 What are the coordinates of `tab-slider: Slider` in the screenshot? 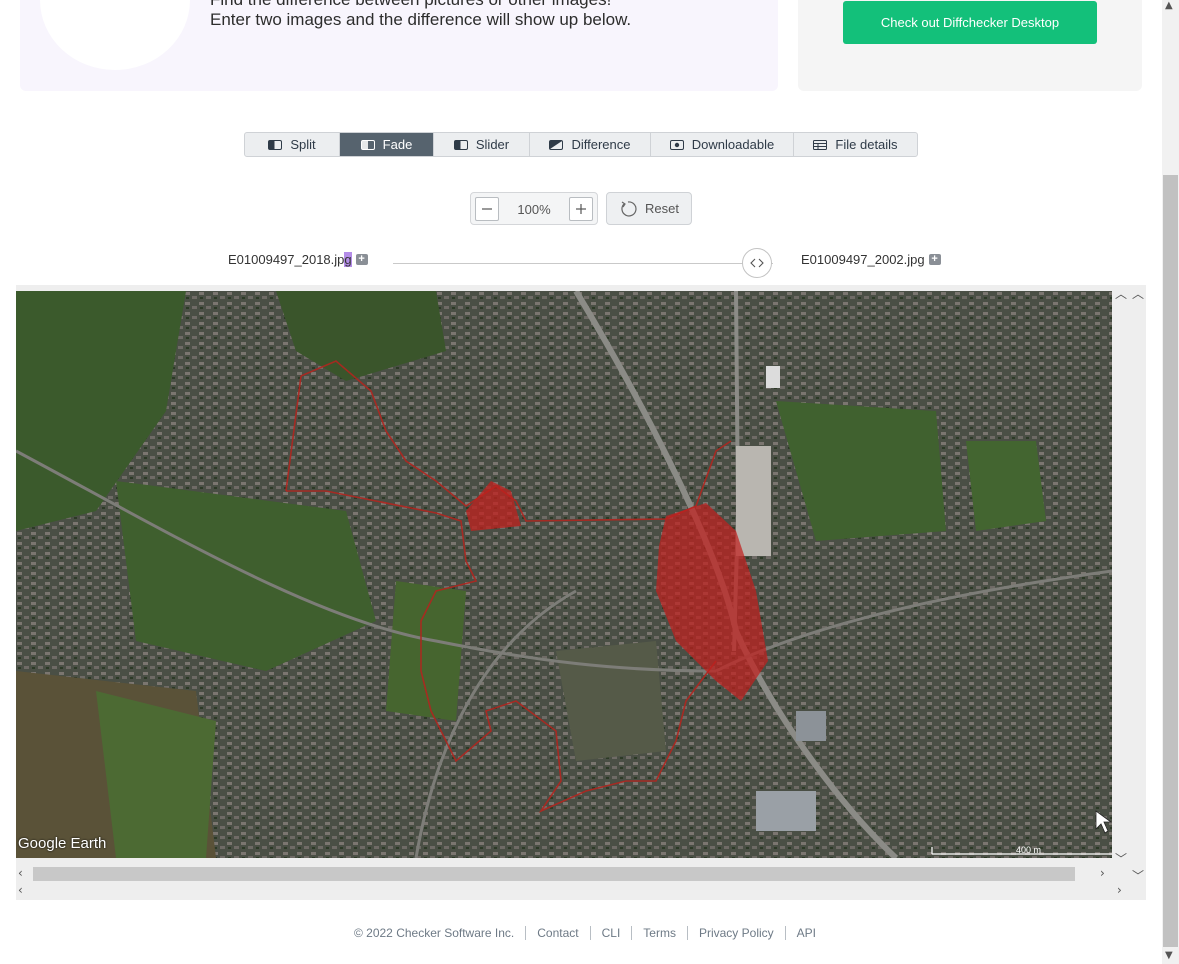 It's located at (482, 144).